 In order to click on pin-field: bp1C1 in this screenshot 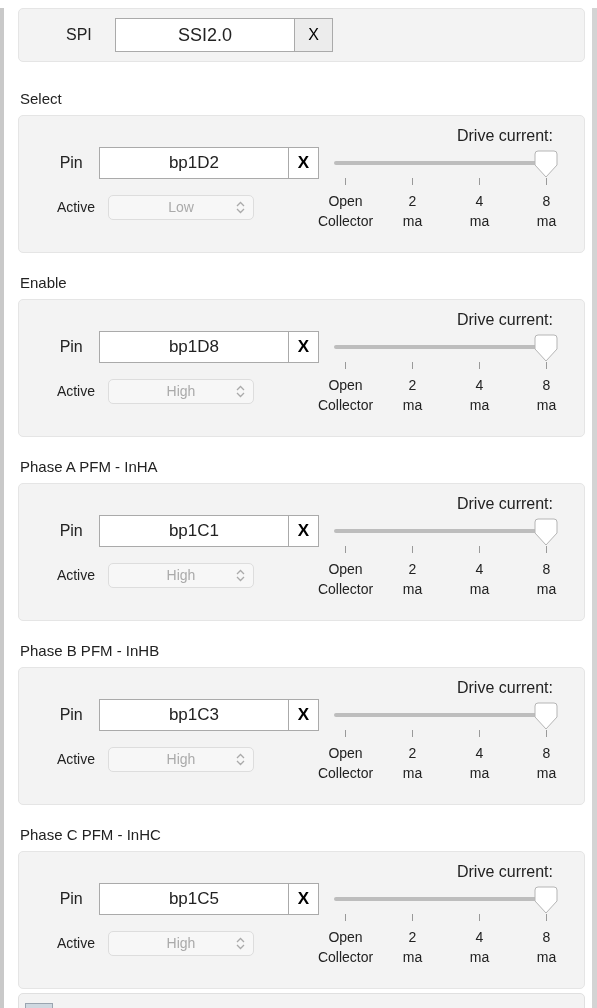, I will do `click(194, 531)`.